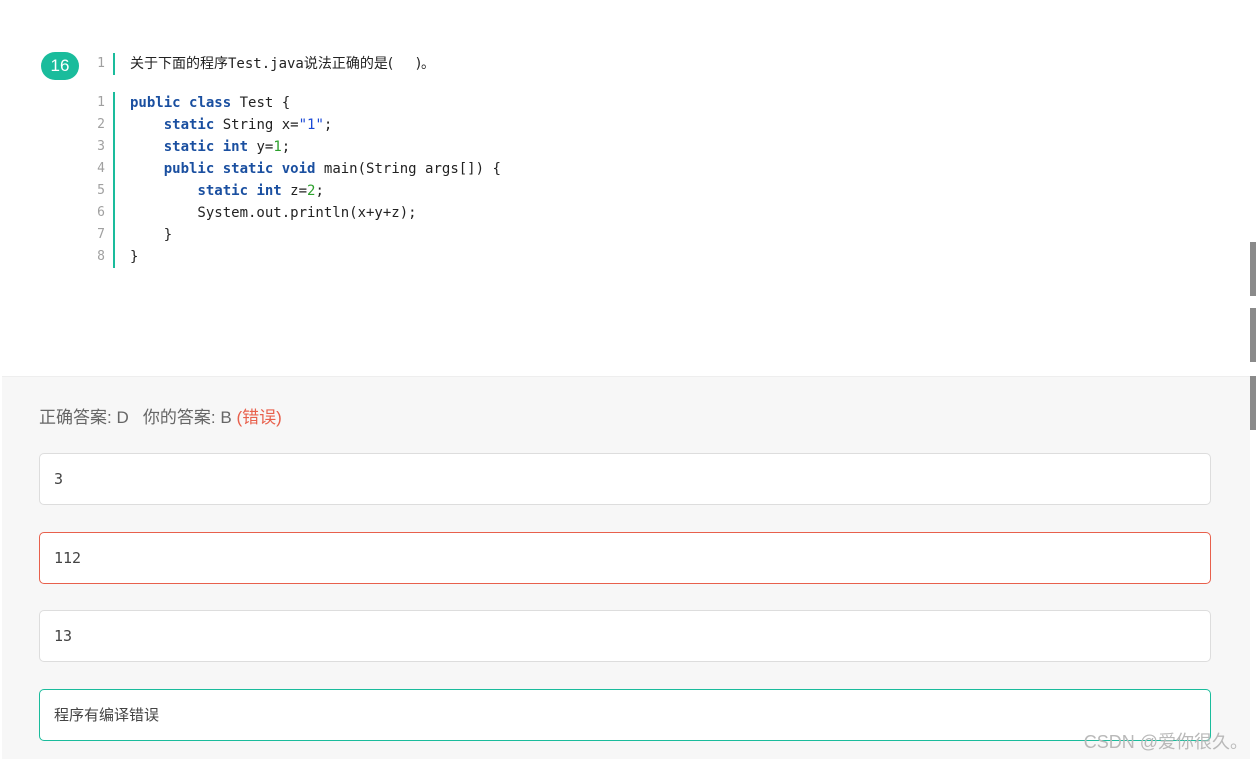 Image resolution: width=1256 pixels, height=759 pixels. Describe the element at coordinates (60, 66) in the screenshot. I see `question-number-badge: 16` at that location.